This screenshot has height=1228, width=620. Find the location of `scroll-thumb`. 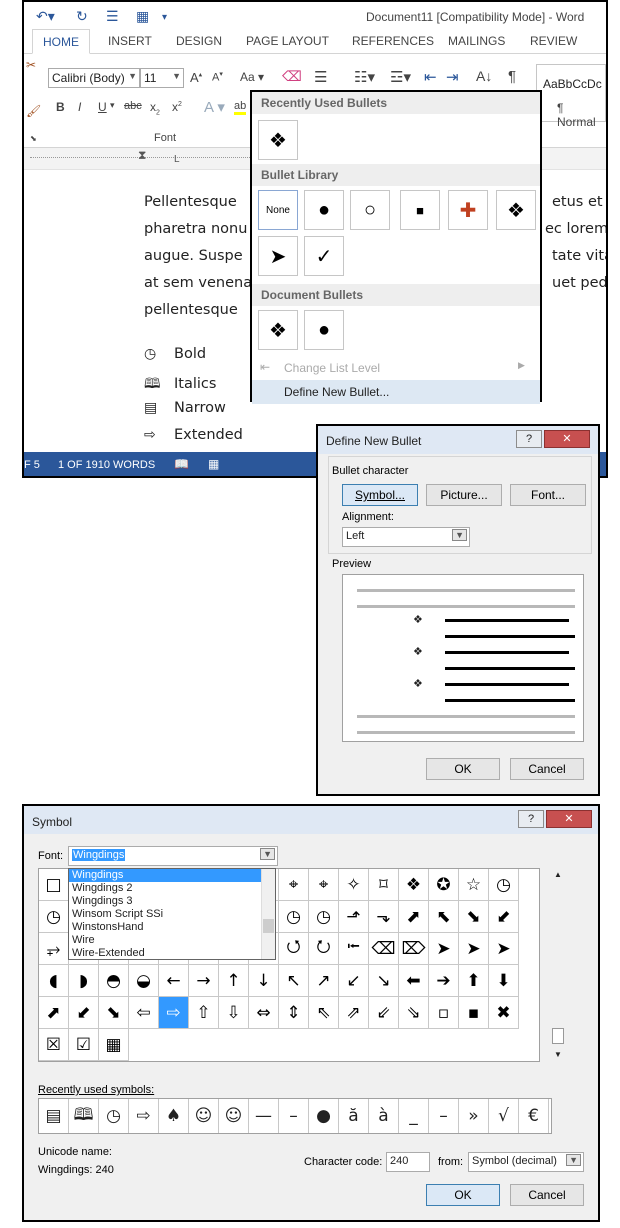

scroll-thumb is located at coordinates (558, 1036).